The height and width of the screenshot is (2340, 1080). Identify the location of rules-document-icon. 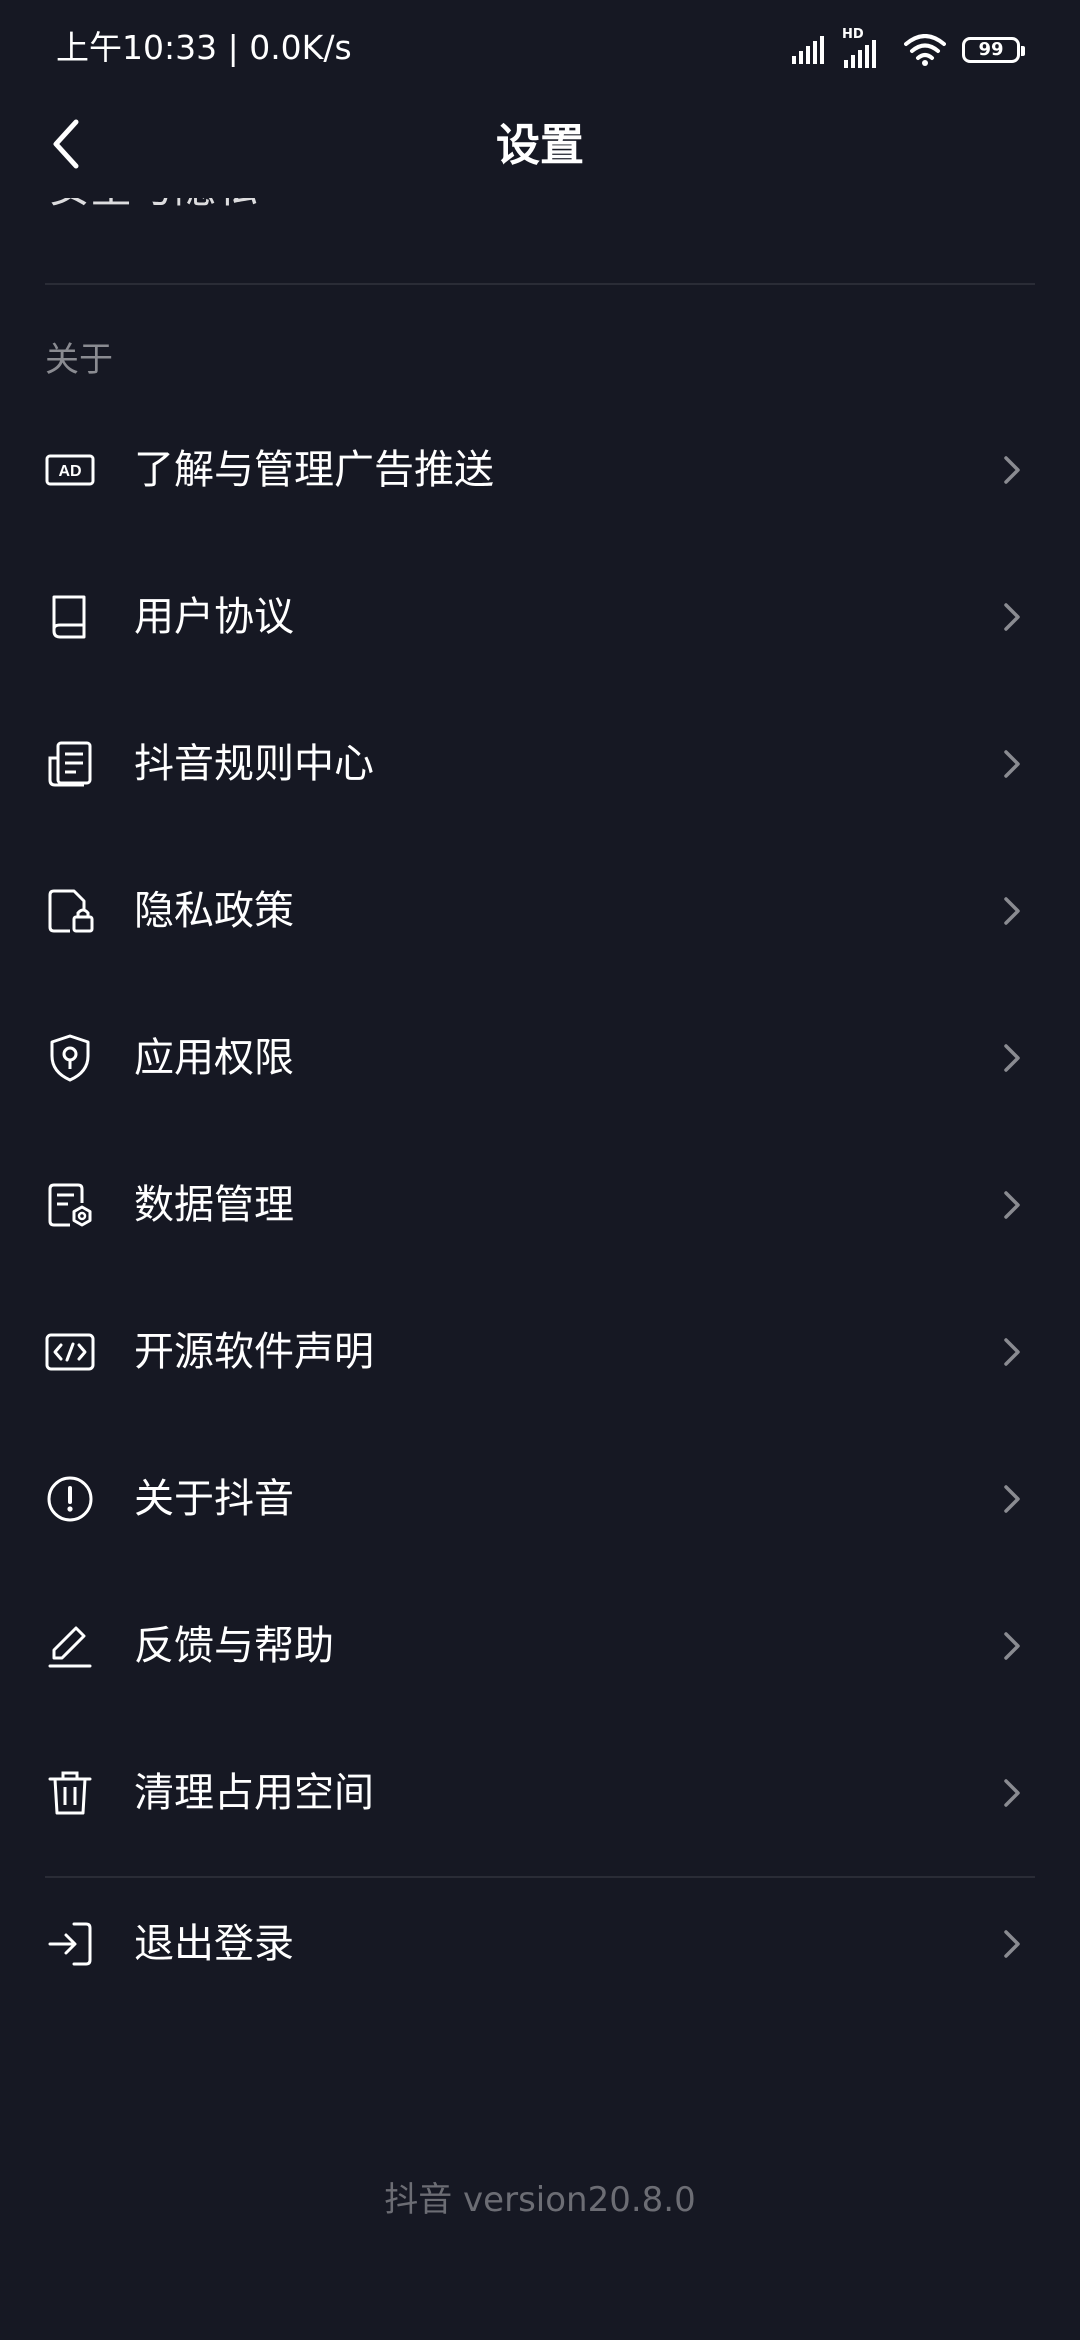
(70, 764).